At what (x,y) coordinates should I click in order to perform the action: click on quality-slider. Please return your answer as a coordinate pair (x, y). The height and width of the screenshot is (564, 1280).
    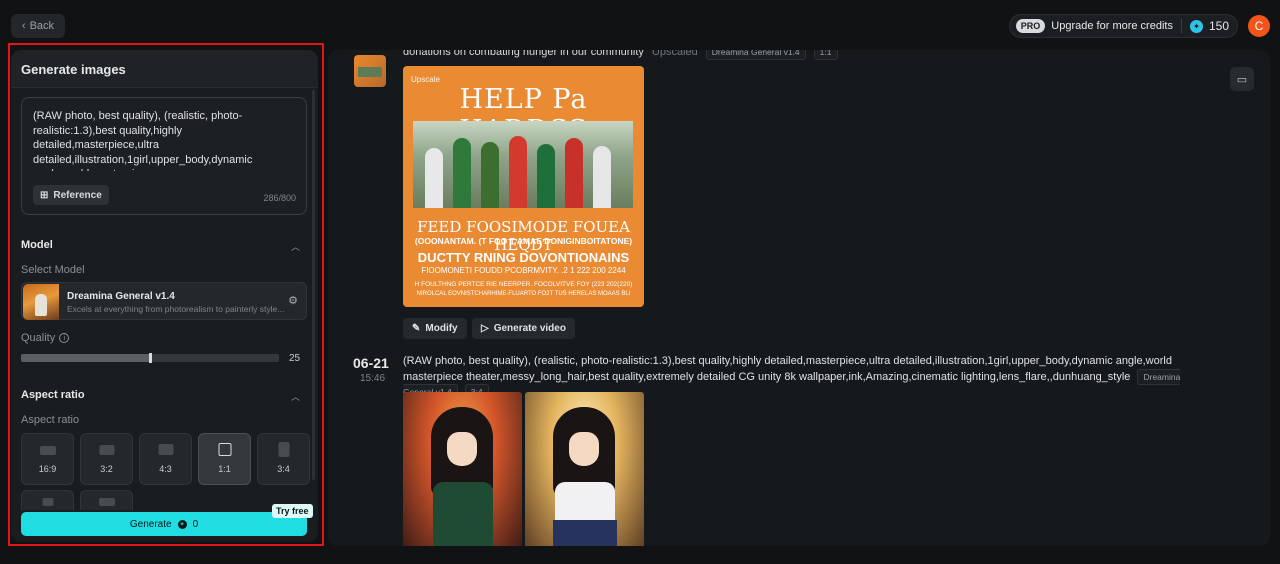
    Looking at the image, I should click on (150, 358).